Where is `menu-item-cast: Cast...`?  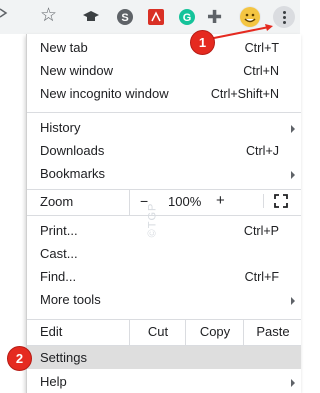 menu-item-cast: Cast... is located at coordinates (164, 254).